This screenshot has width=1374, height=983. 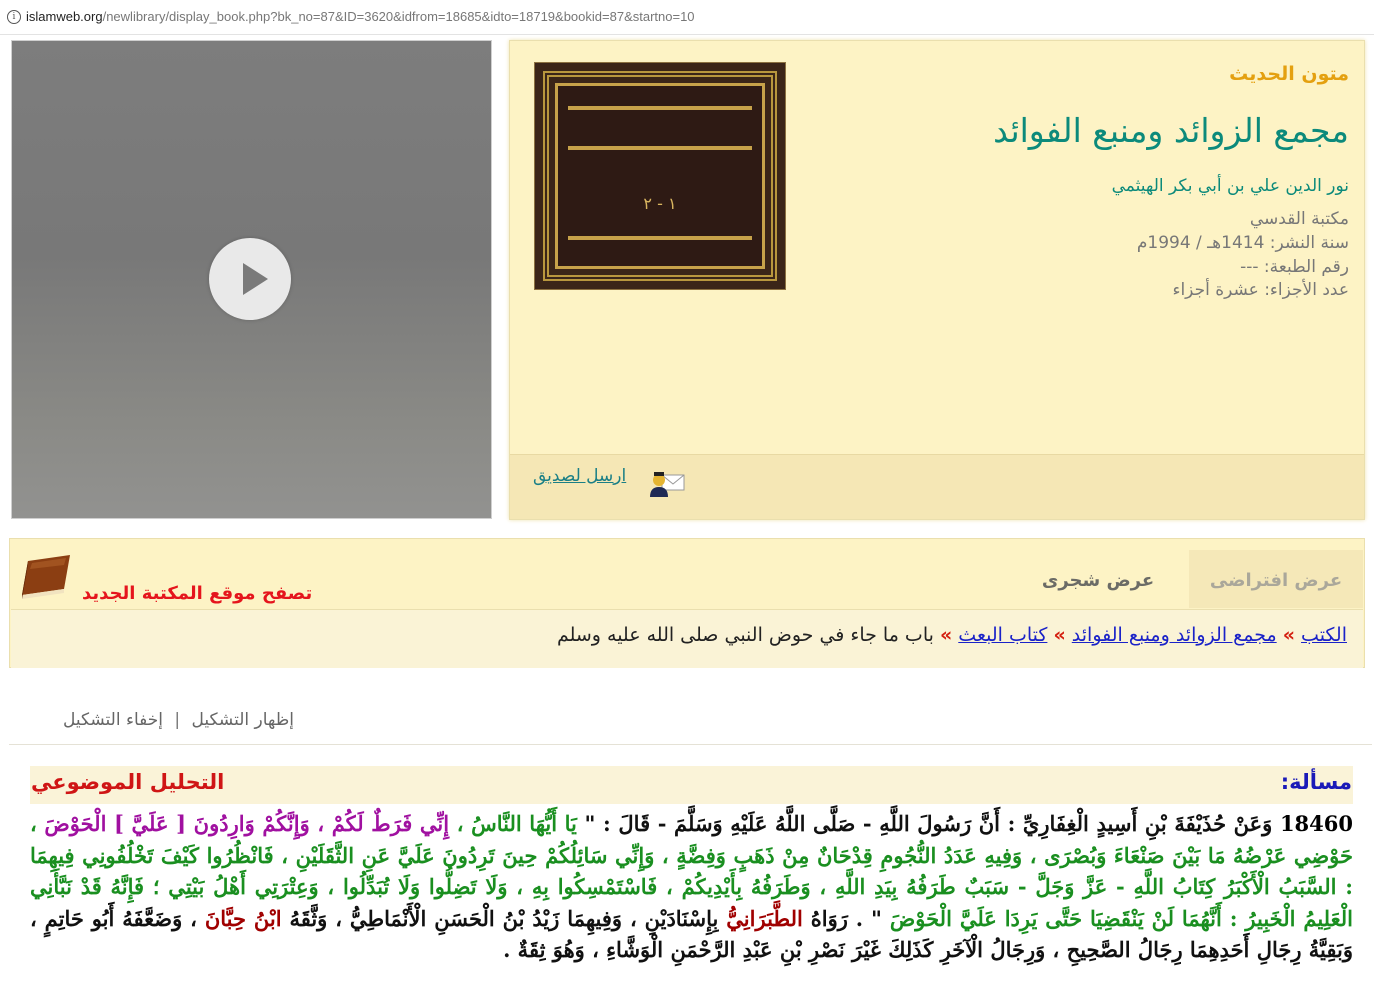 I want to click on hadith-number: 18460, so click(x=1316, y=823).